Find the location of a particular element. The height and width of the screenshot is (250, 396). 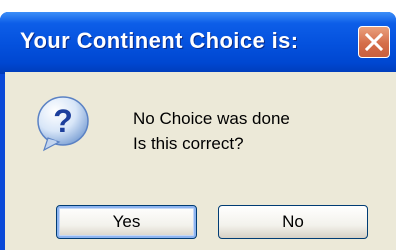

close-button is located at coordinates (374, 42).